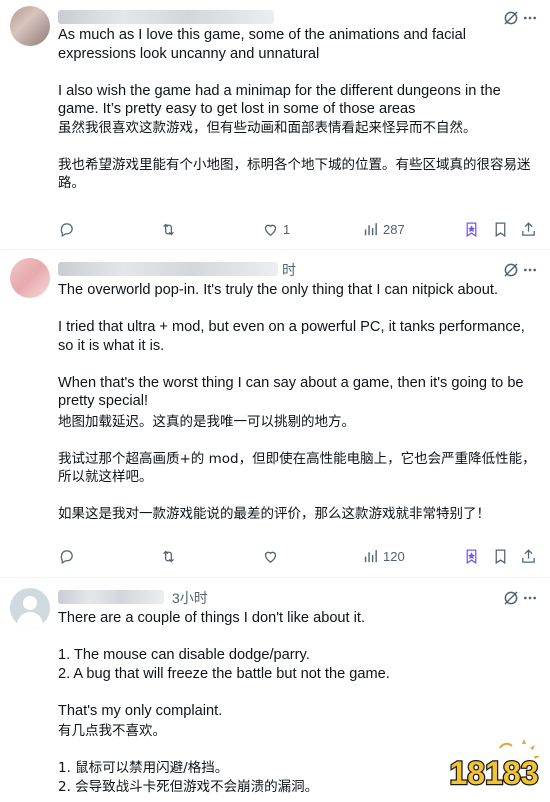 The height and width of the screenshot is (802, 550). I want to click on like-button, so click(270, 556).